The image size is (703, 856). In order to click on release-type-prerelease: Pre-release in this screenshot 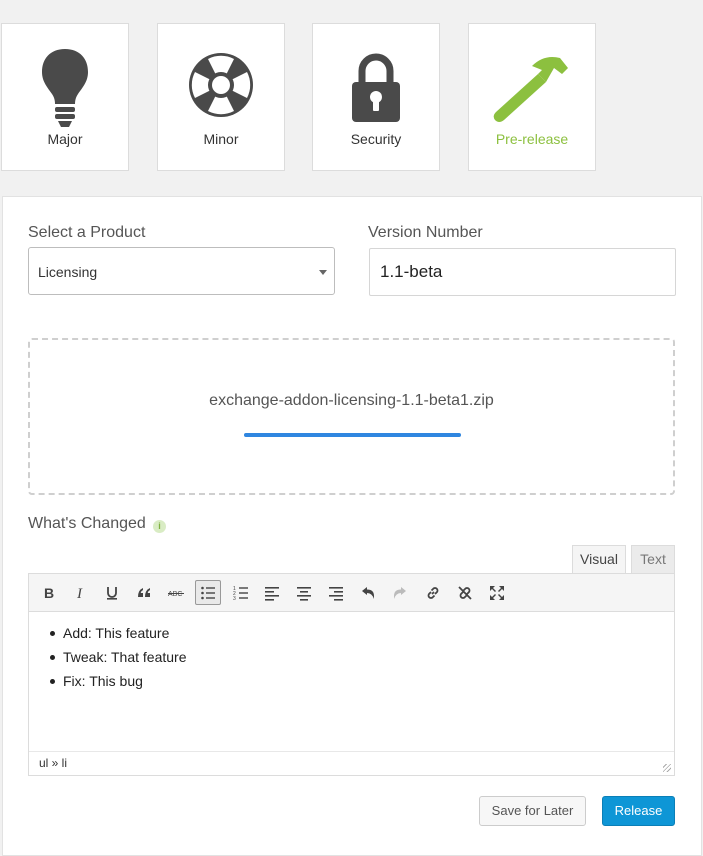, I will do `click(532, 97)`.